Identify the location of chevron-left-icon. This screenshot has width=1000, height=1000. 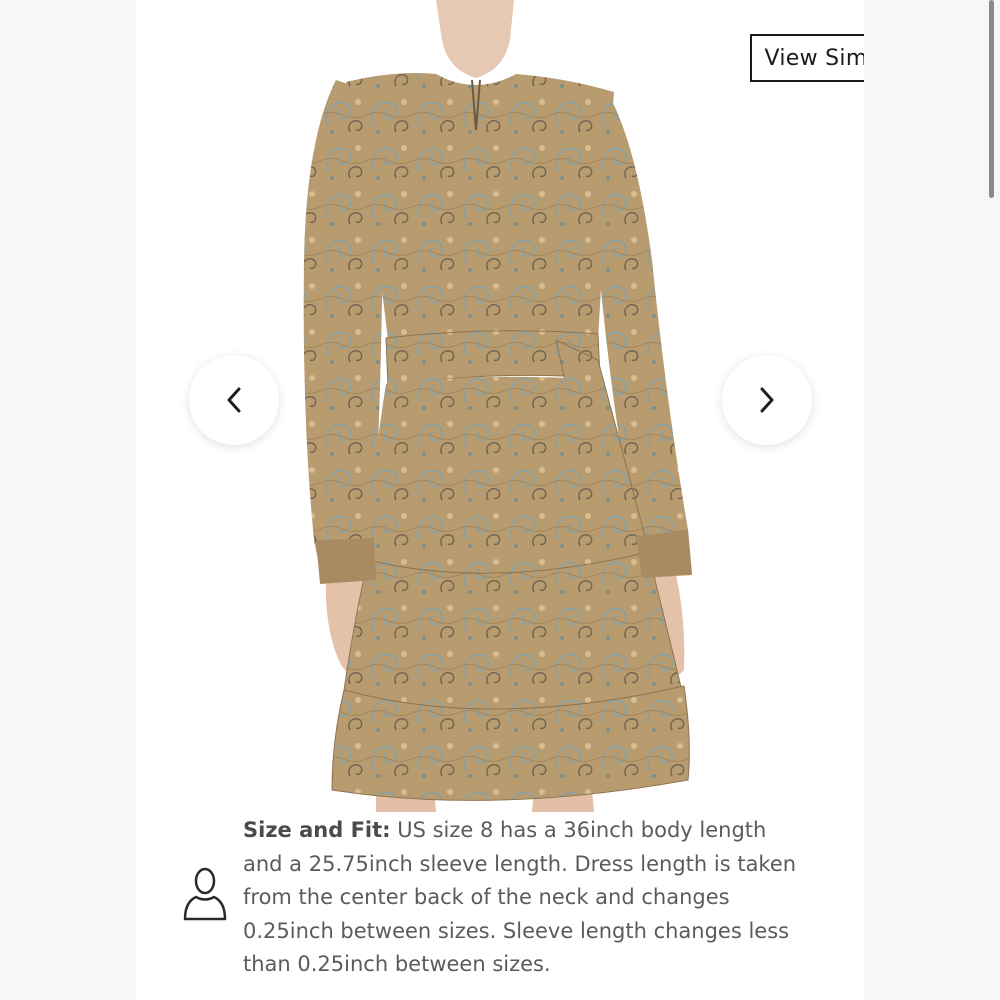
(234, 400).